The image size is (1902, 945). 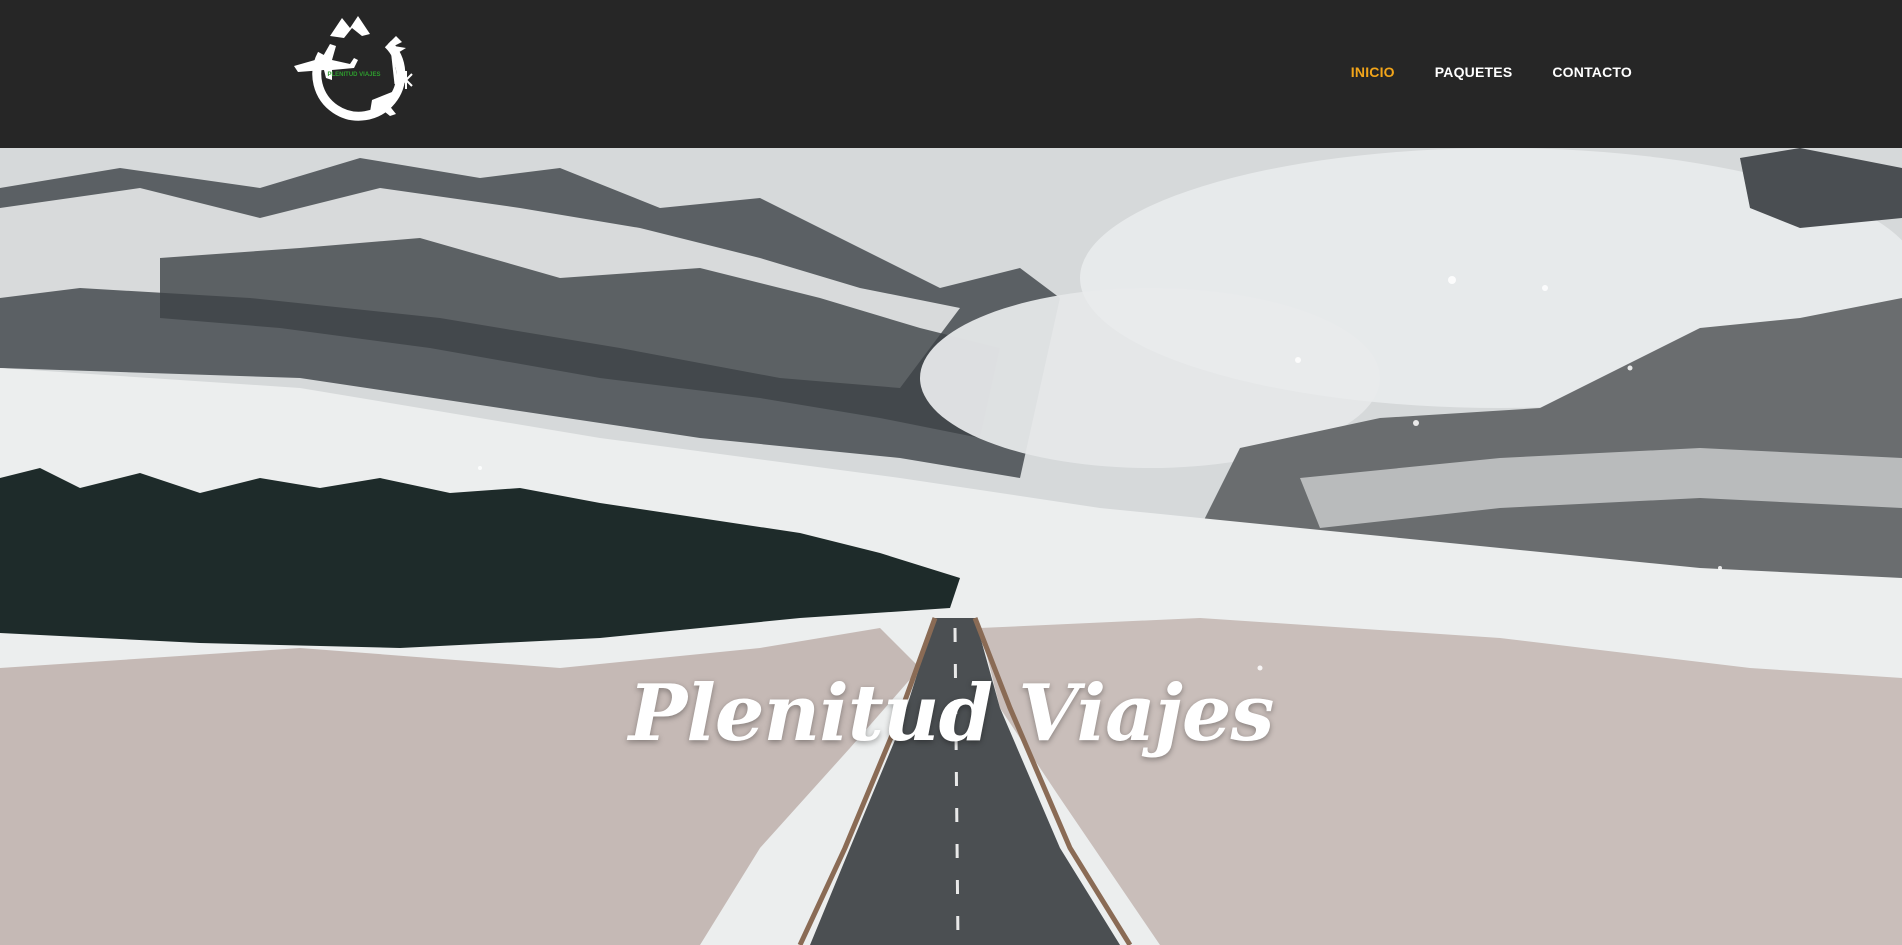 What do you see at coordinates (353, 68) in the screenshot?
I see `globe-plane-logo-icon: PLENITUD VIAJES` at bounding box center [353, 68].